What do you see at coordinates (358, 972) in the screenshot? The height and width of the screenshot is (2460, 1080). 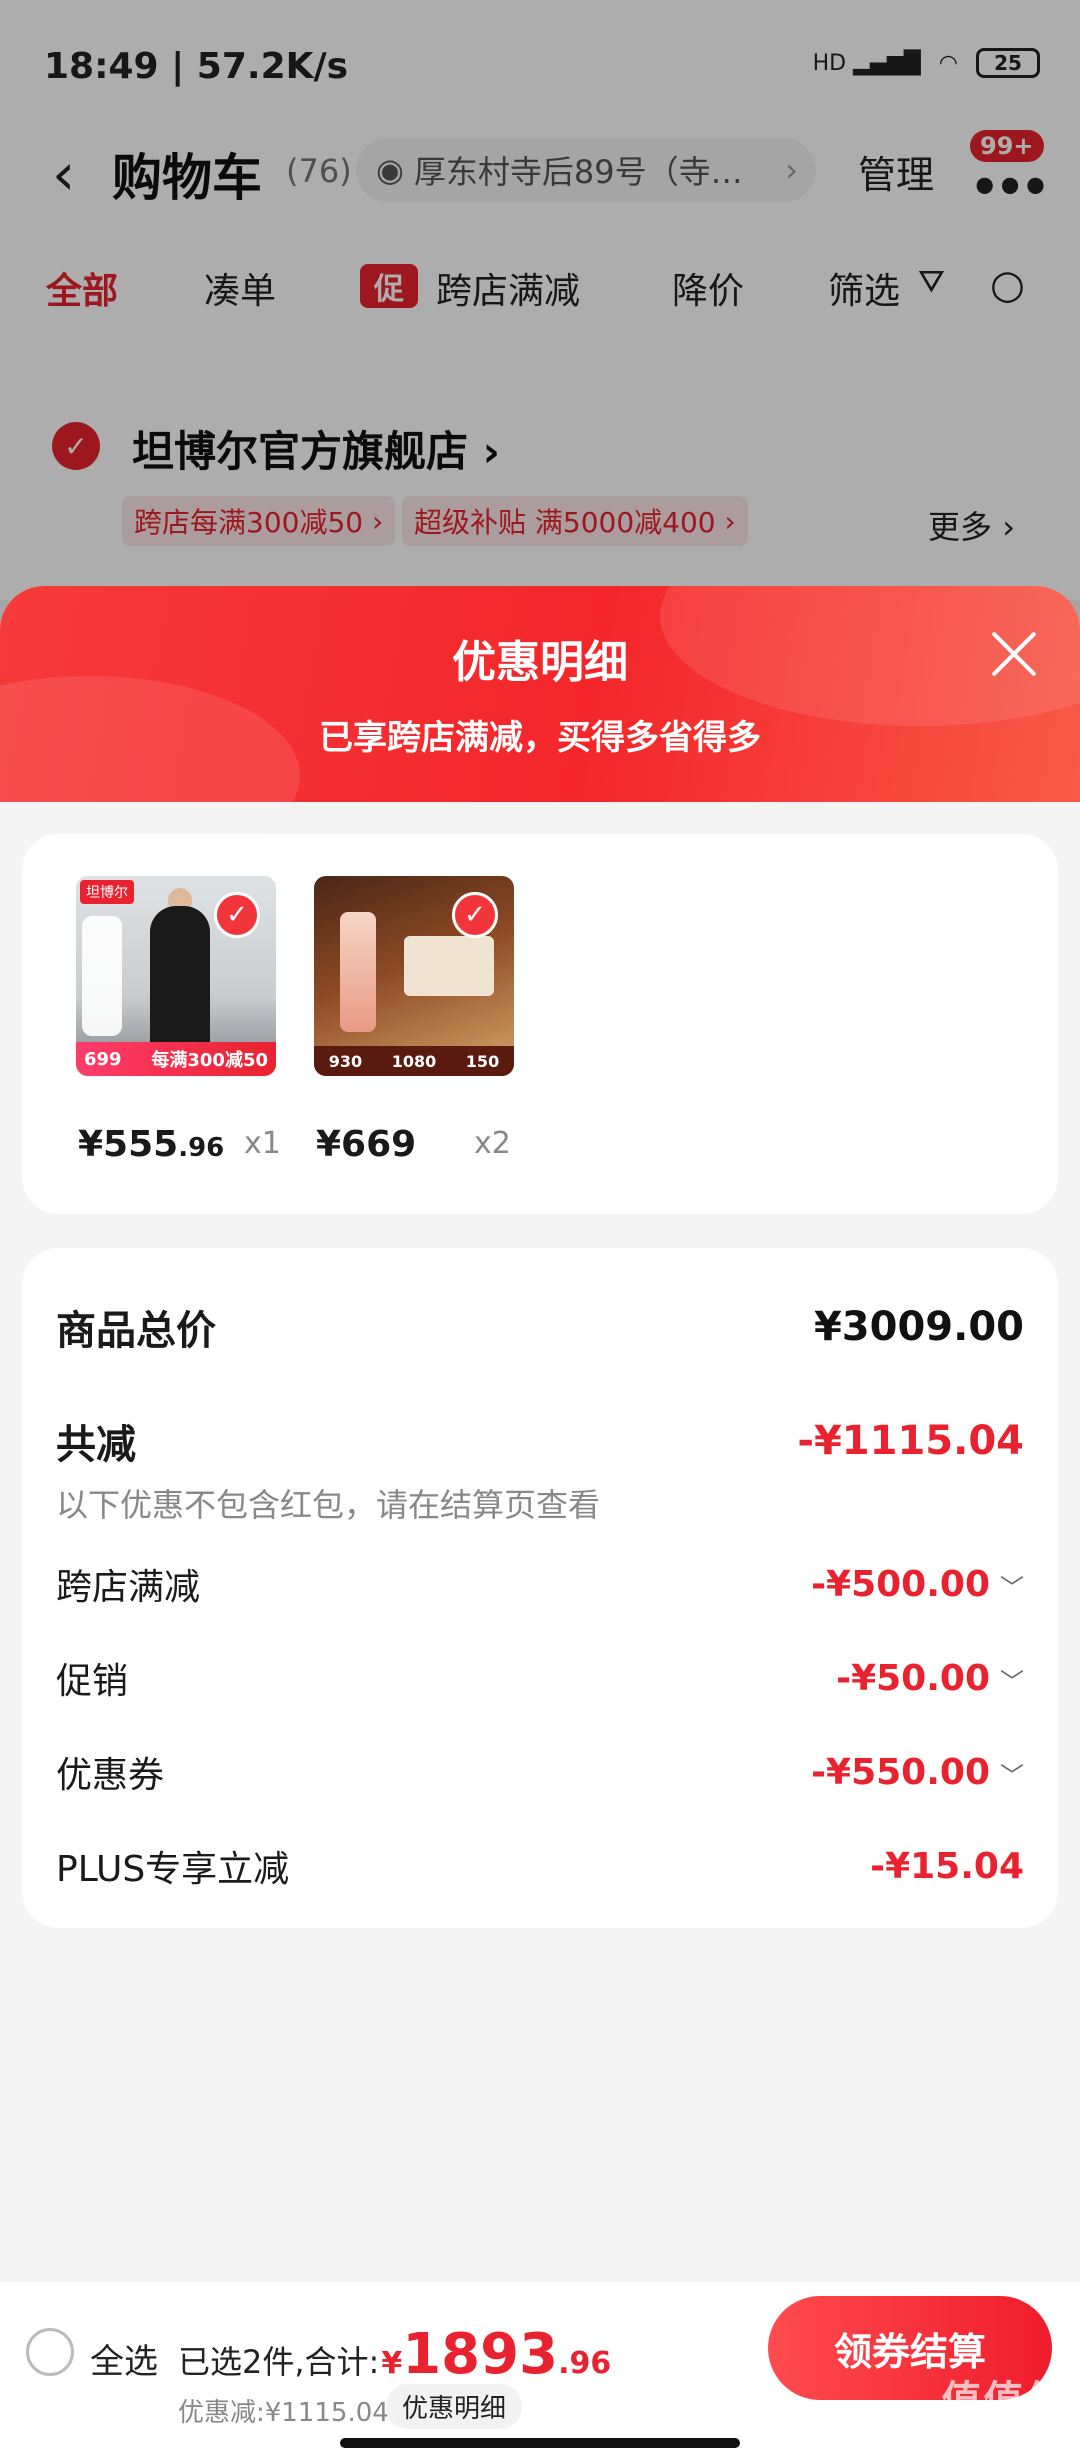 I see `bottle-shape` at bounding box center [358, 972].